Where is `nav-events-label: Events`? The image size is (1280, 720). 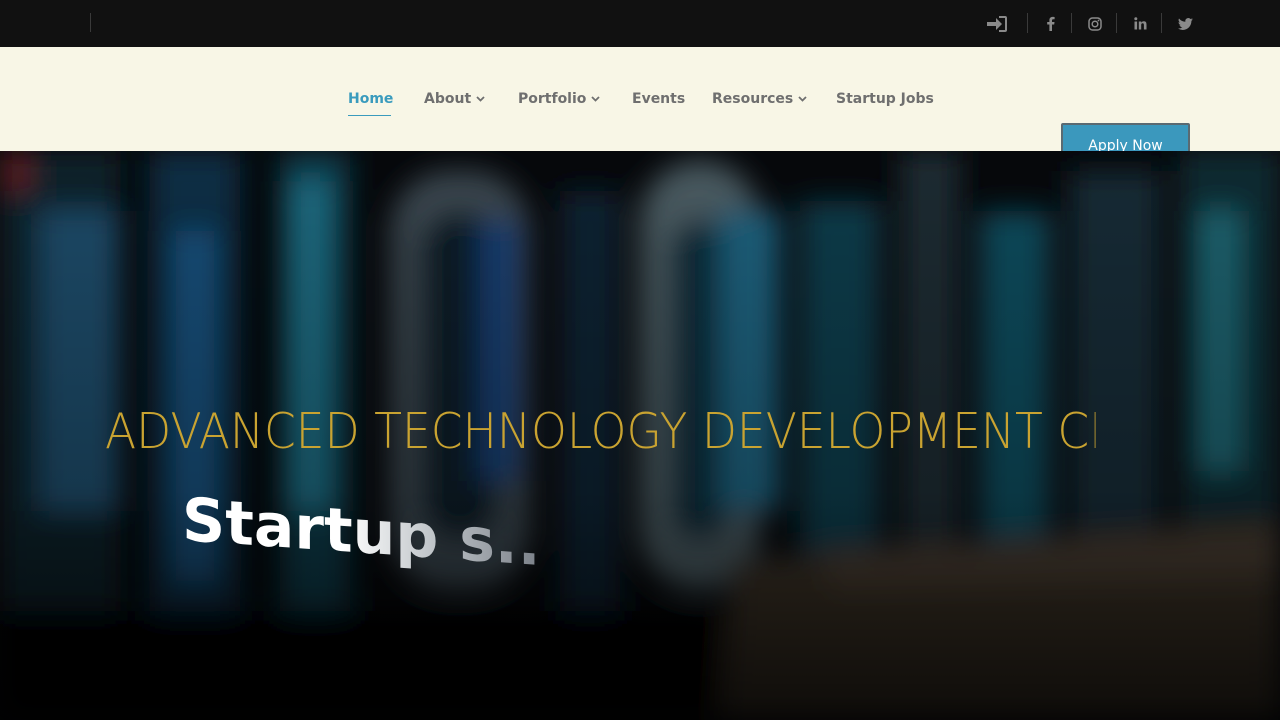
nav-events-label: Events is located at coordinates (659, 99).